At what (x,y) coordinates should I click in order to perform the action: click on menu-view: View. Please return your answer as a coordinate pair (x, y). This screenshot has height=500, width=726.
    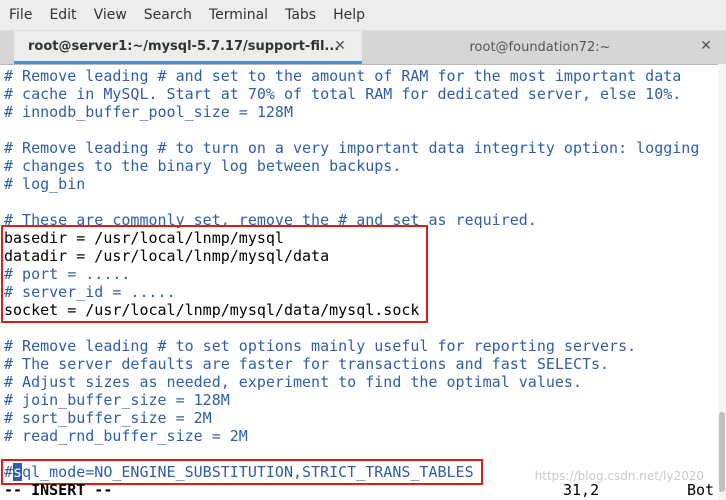
    Looking at the image, I should click on (110, 15).